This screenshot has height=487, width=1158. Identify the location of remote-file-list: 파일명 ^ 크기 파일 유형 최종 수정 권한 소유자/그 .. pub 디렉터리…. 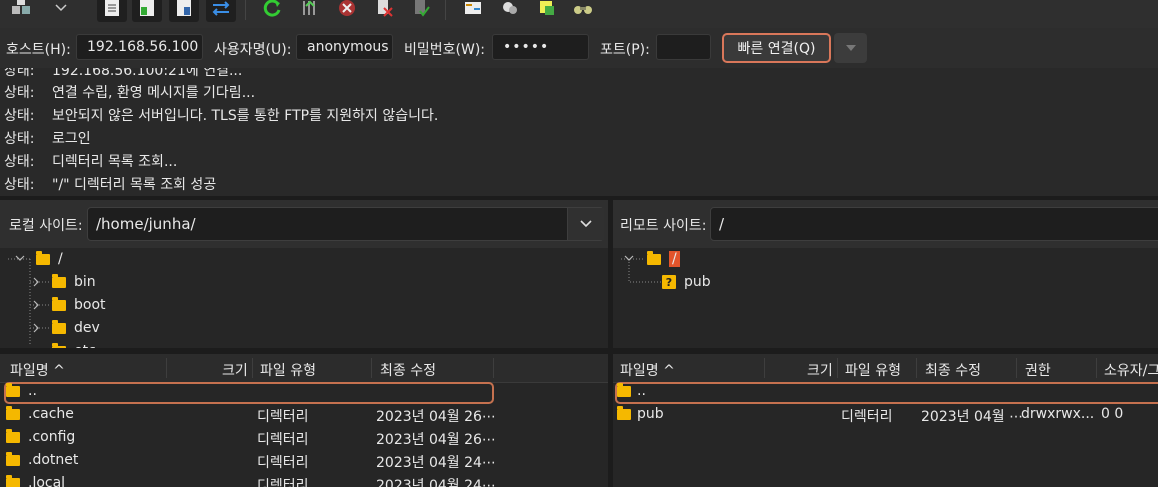
(885, 420).